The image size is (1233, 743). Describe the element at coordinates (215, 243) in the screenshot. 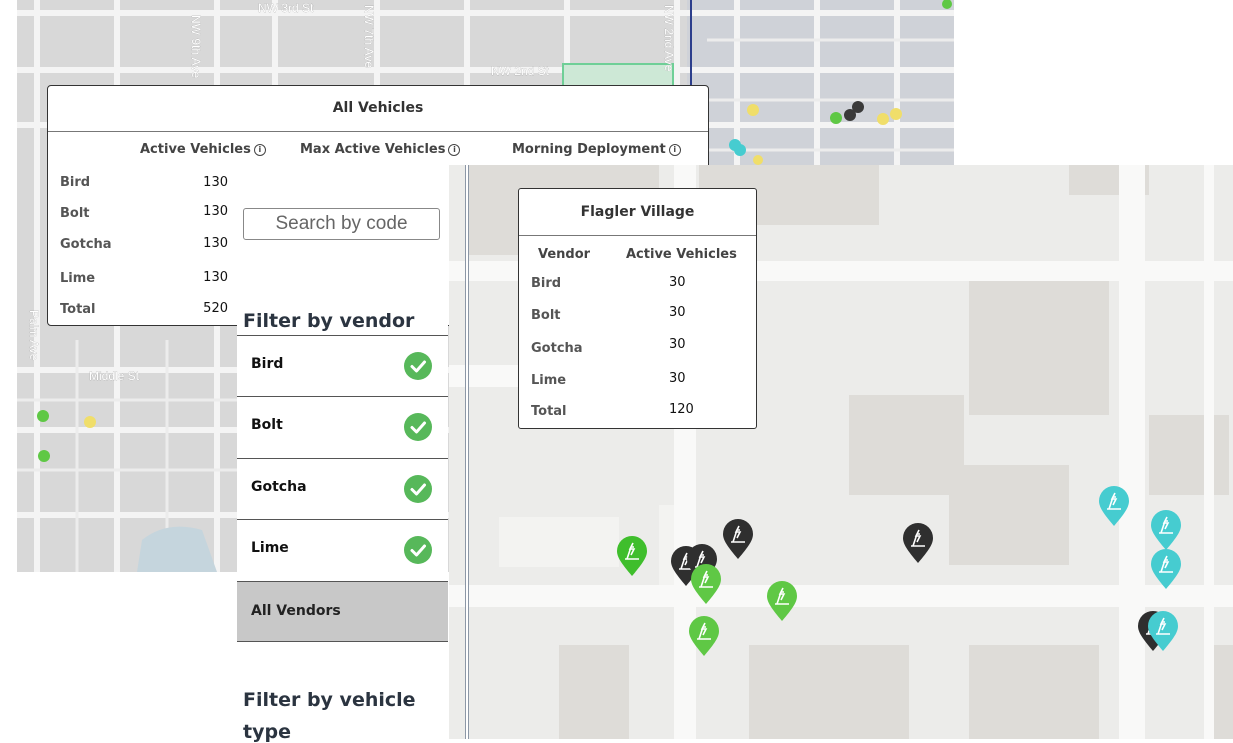

I see `row-value-gotcha: 130` at that location.